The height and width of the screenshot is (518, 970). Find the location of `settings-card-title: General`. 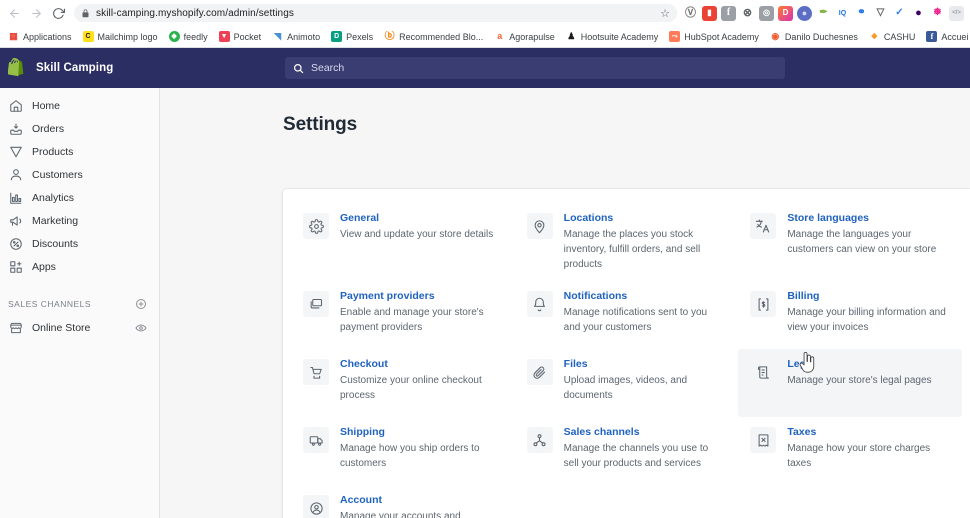

settings-card-title: General is located at coordinates (416, 218).